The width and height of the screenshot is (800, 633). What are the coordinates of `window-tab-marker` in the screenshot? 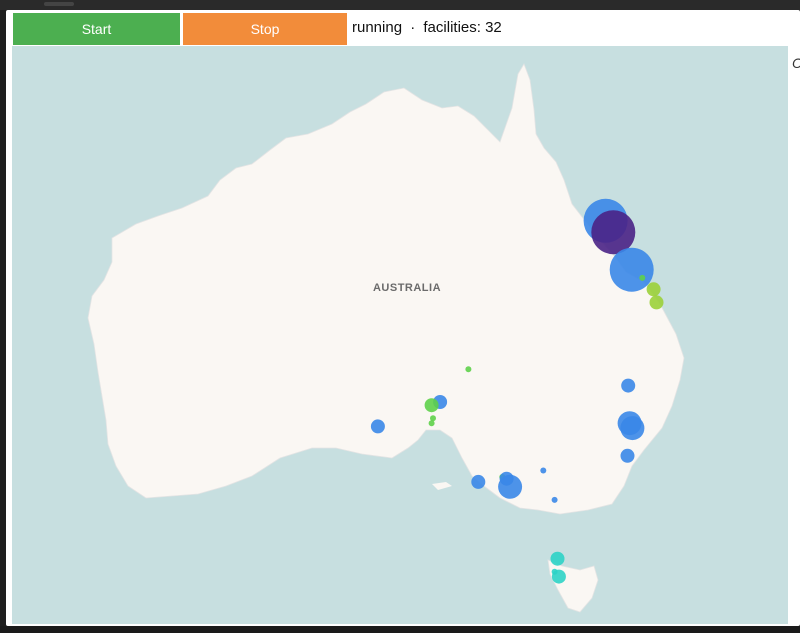 It's located at (59, 4).